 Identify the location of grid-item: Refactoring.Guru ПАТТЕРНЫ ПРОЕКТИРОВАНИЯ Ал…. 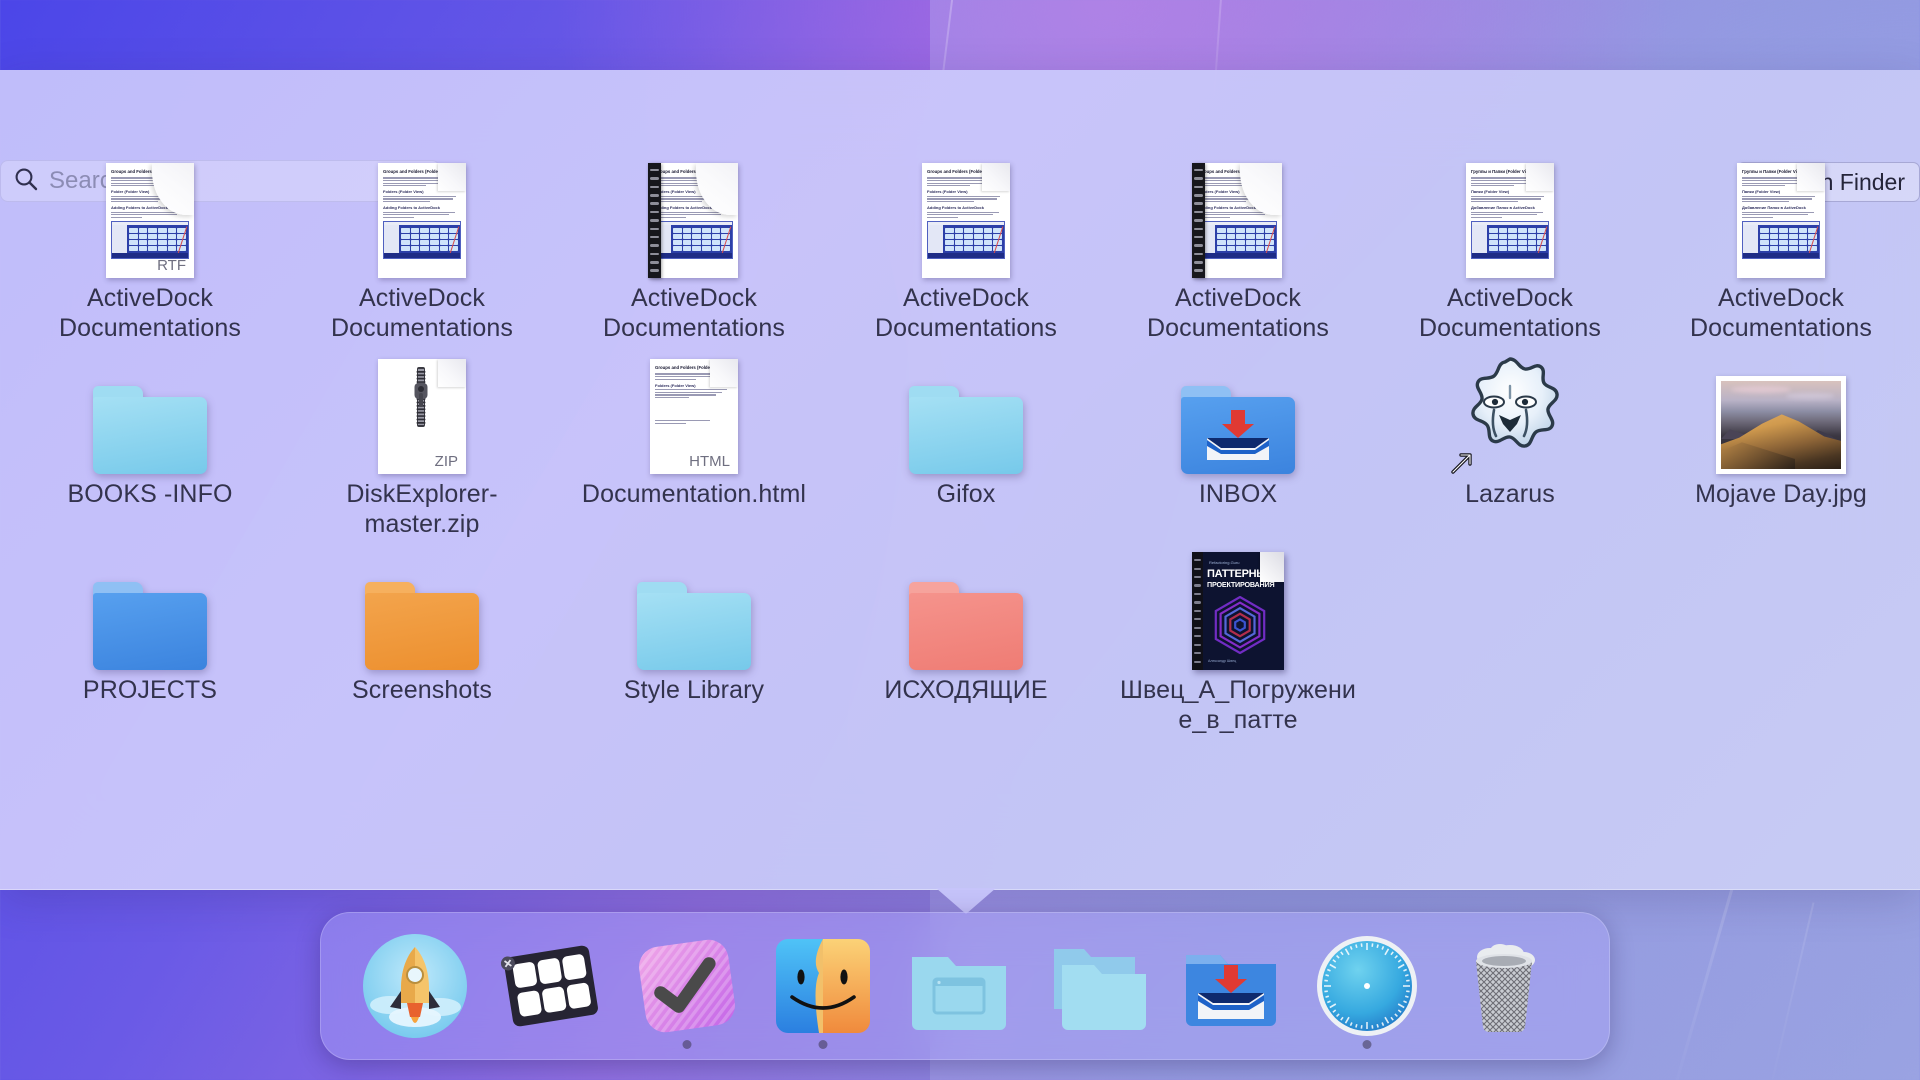
(1238, 637).